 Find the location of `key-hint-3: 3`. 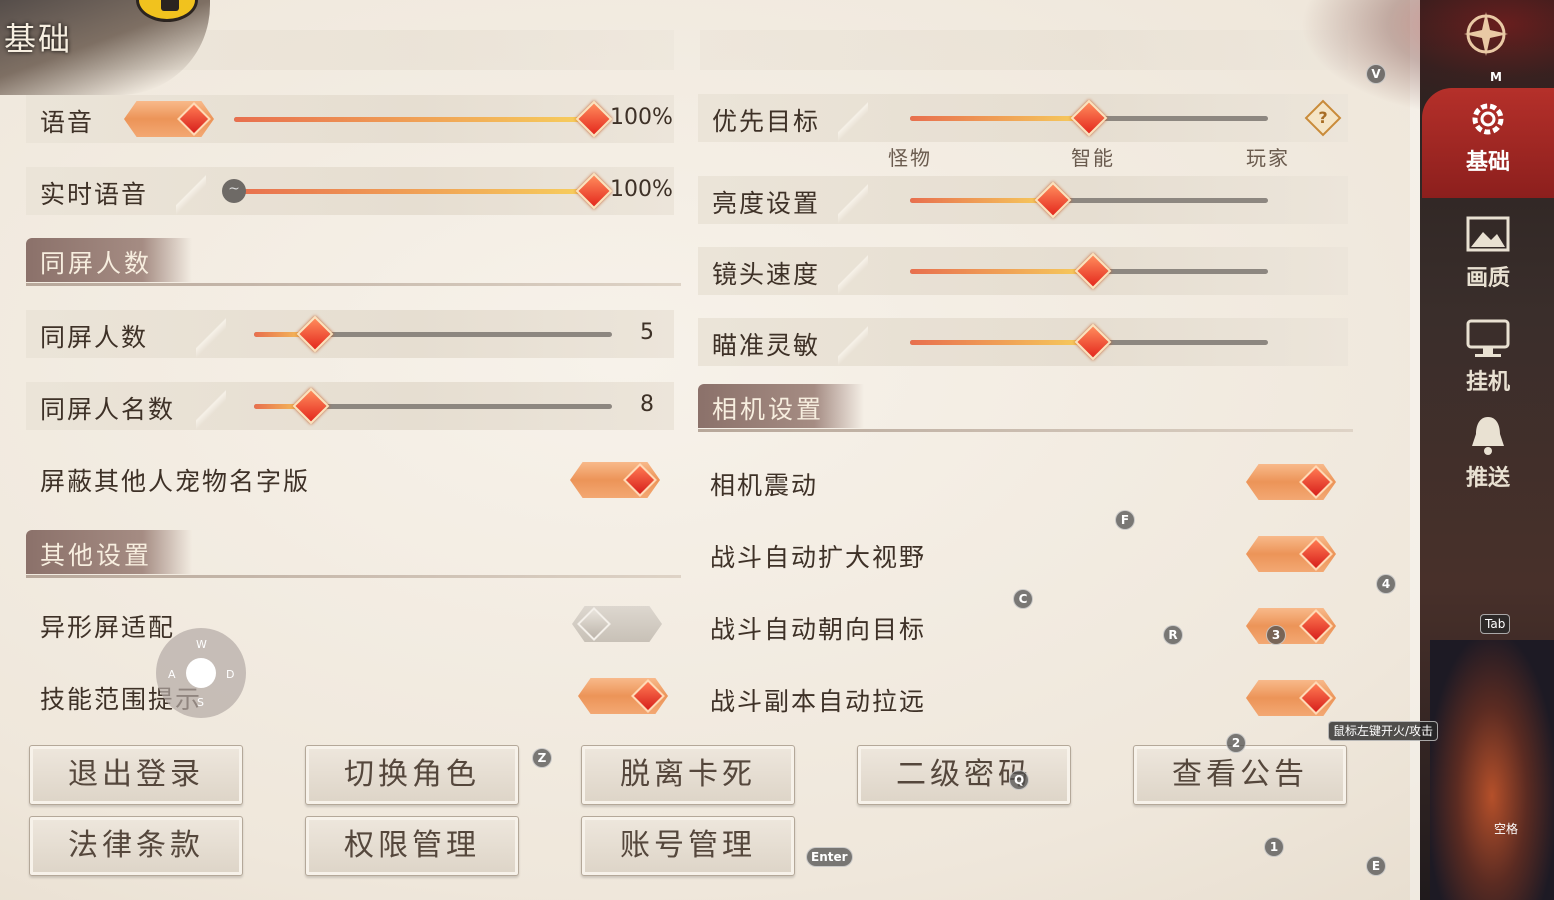

key-hint-3: 3 is located at coordinates (1276, 635).